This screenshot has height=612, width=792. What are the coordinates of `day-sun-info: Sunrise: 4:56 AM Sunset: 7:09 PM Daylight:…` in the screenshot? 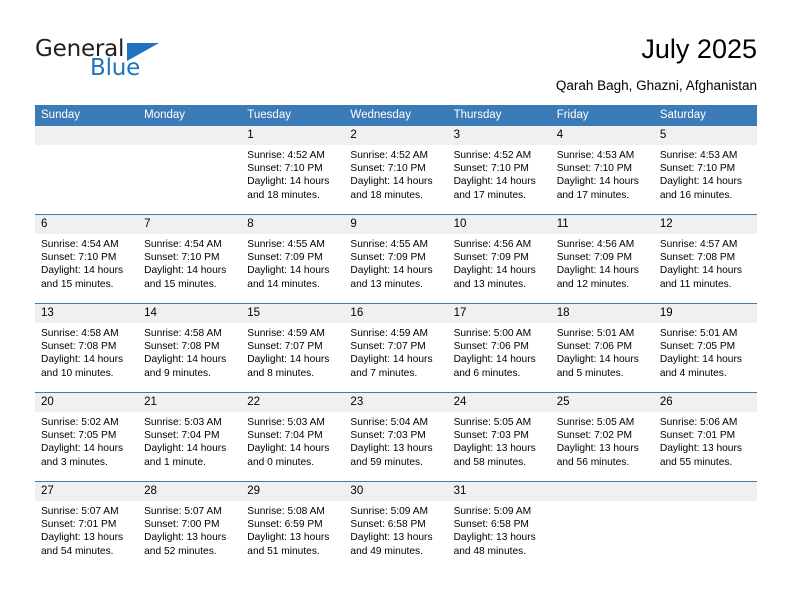 It's located at (602, 262).